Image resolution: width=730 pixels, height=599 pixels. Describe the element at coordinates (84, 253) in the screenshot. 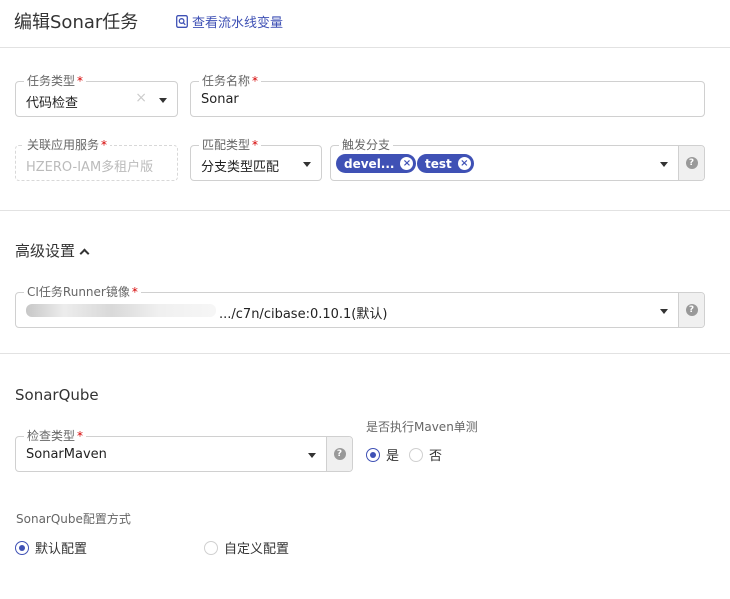

I see `chevron-up-icon` at that location.